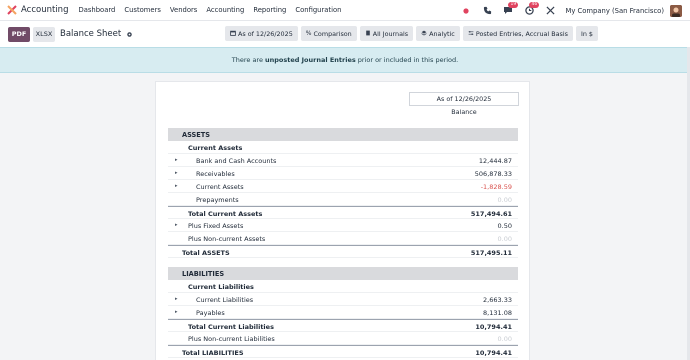  I want to click on comparison-filter-label: Comparison, so click(332, 33).